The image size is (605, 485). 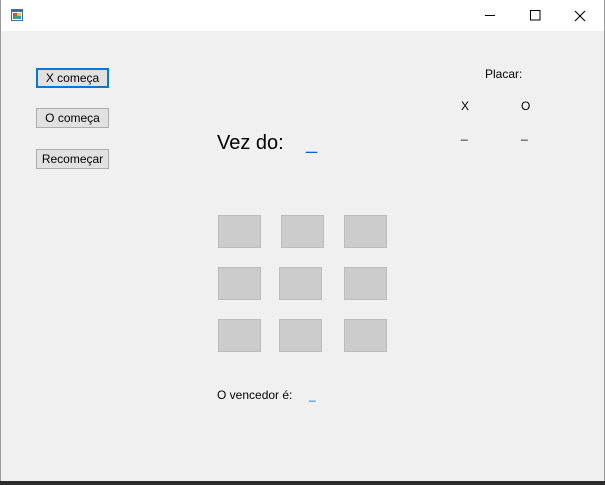 What do you see at coordinates (250, 143) in the screenshot?
I see `turn-label: Vez do:` at bounding box center [250, 143].